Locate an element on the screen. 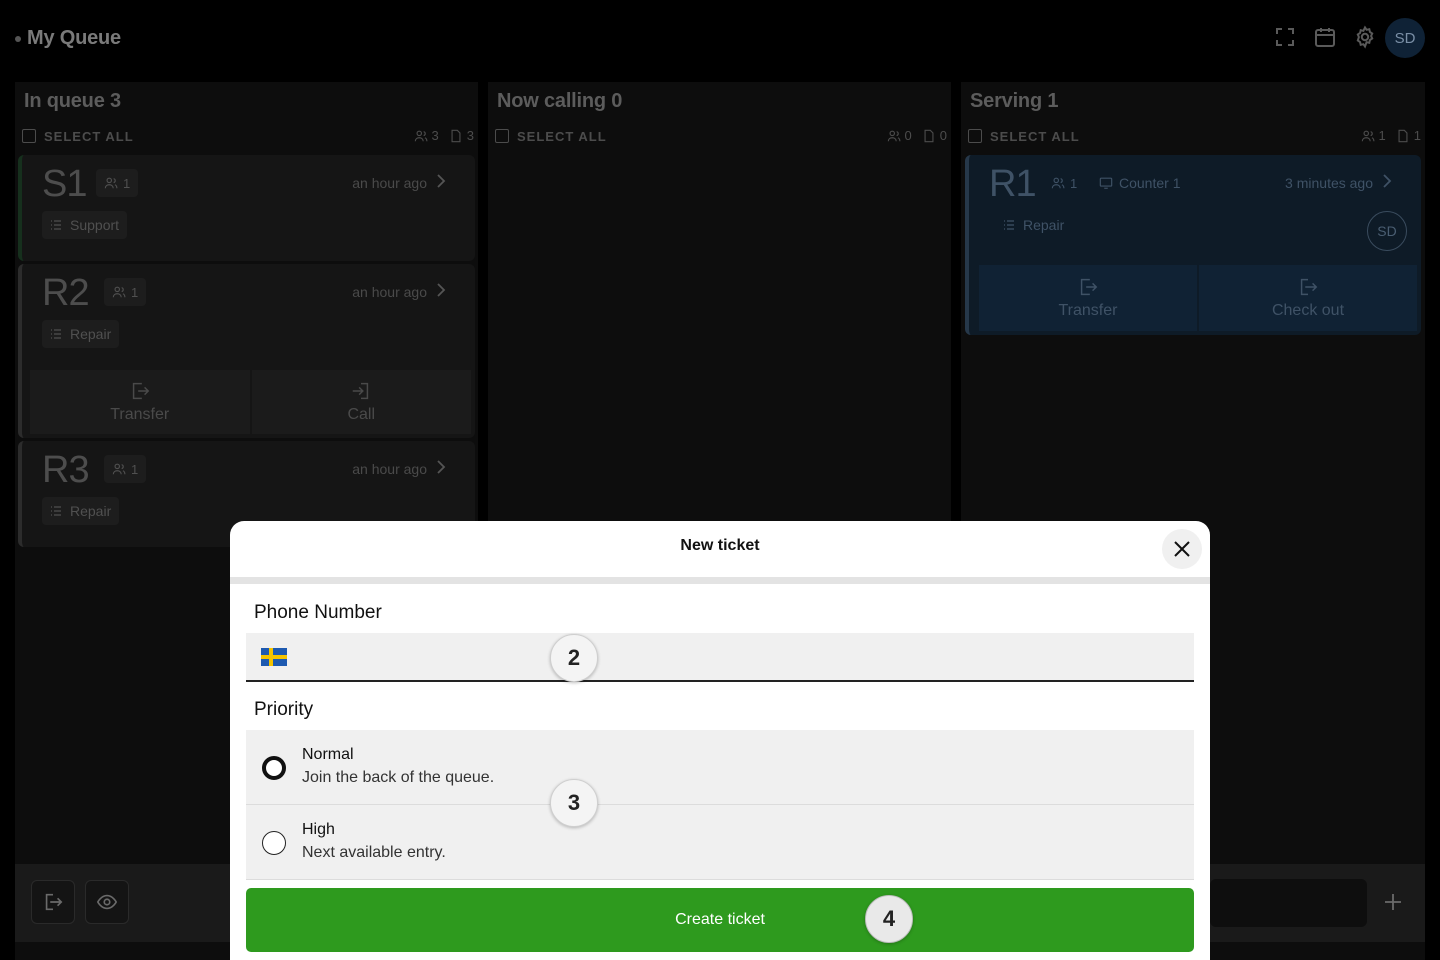  view-toggle-button is located at coordinates (107, 902).